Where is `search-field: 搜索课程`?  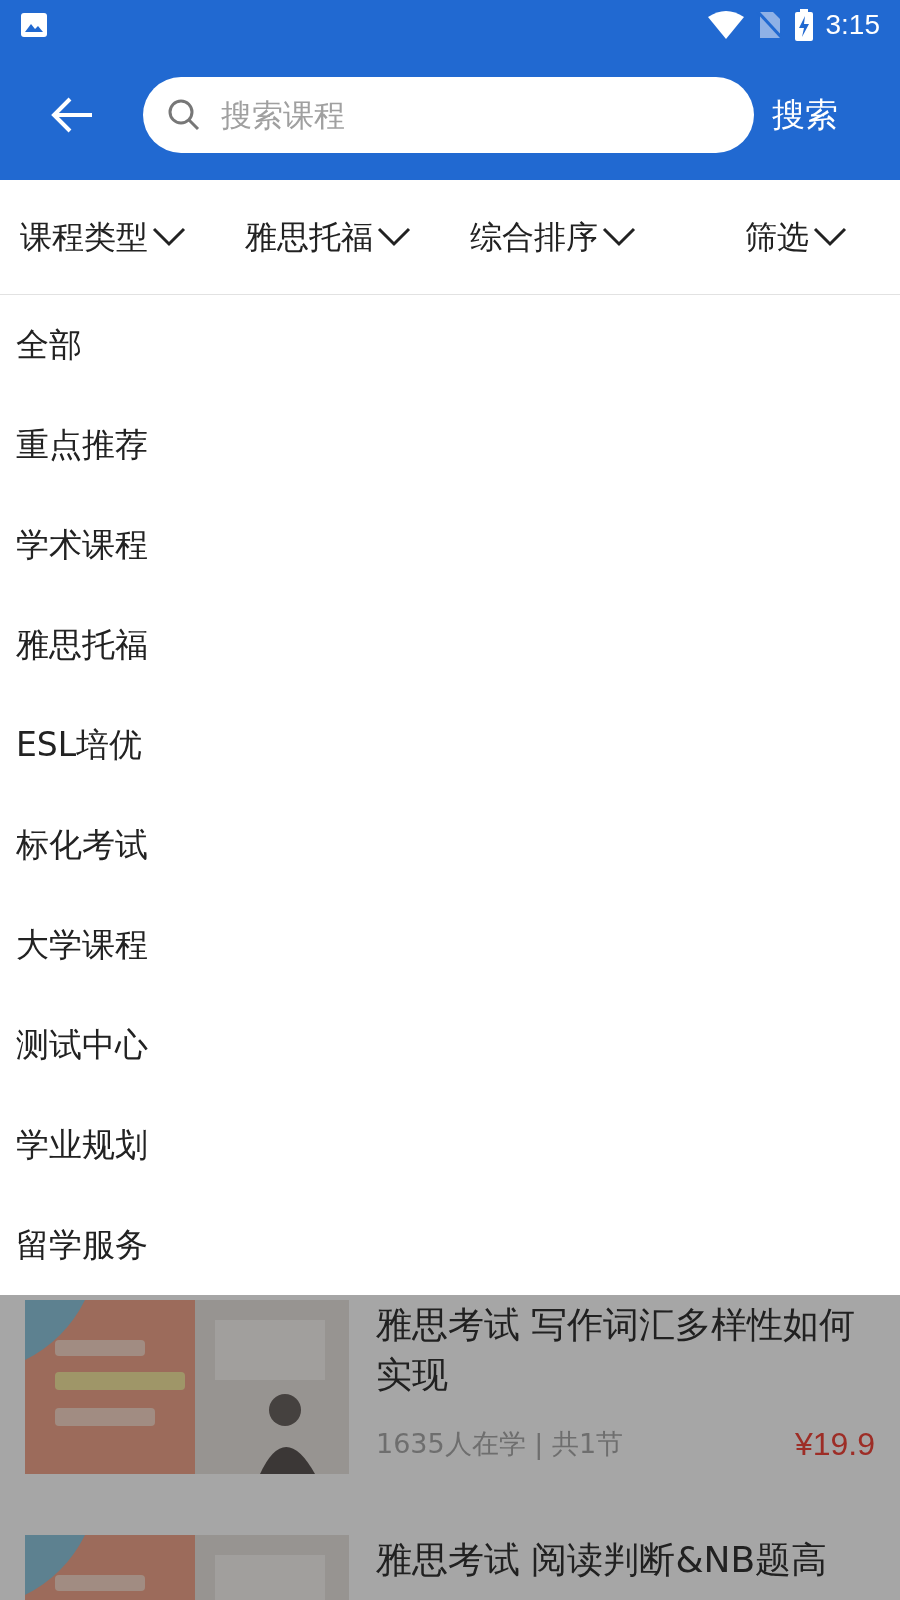
search-field: 搜索课程 is located at coordinates (448, 115).